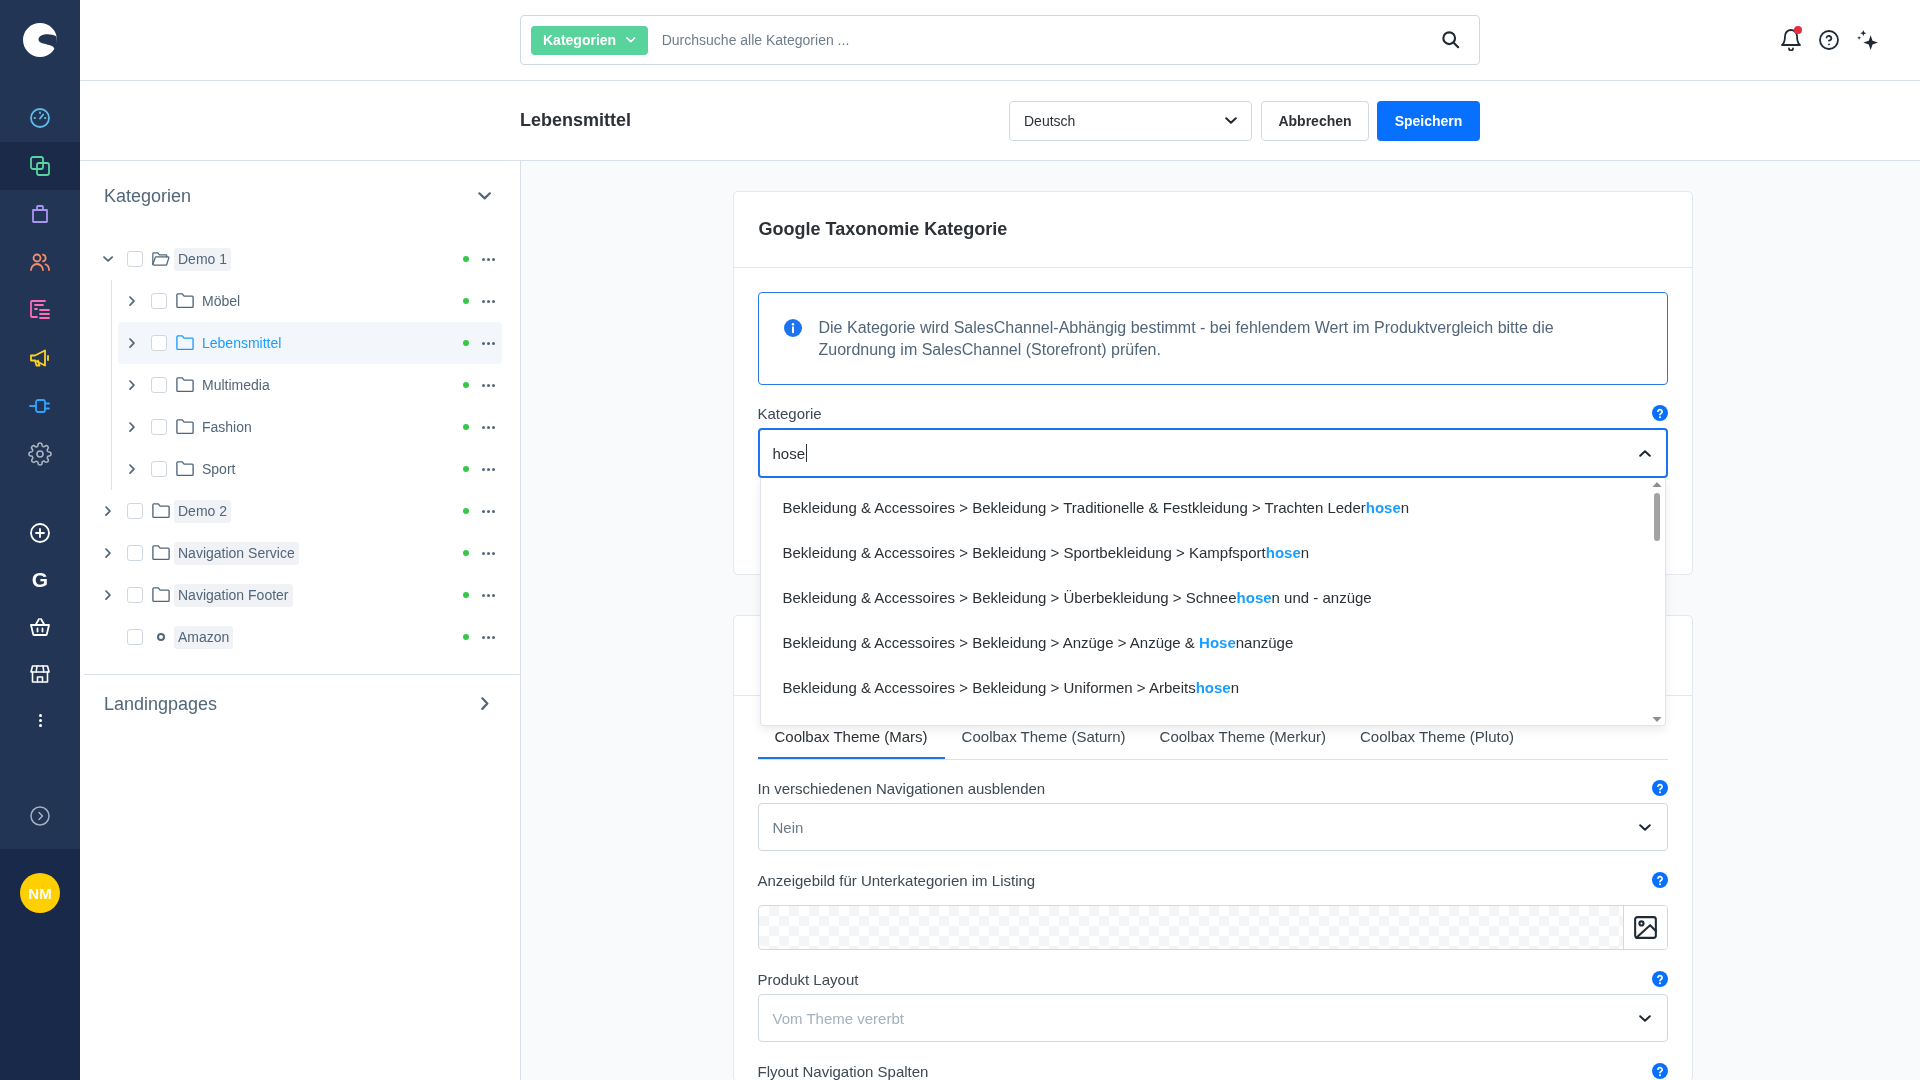  What do you see at coordinates (310, 427) in the screenshot?
I see `tree-row: Fashion` at bounding box center [310, 427].